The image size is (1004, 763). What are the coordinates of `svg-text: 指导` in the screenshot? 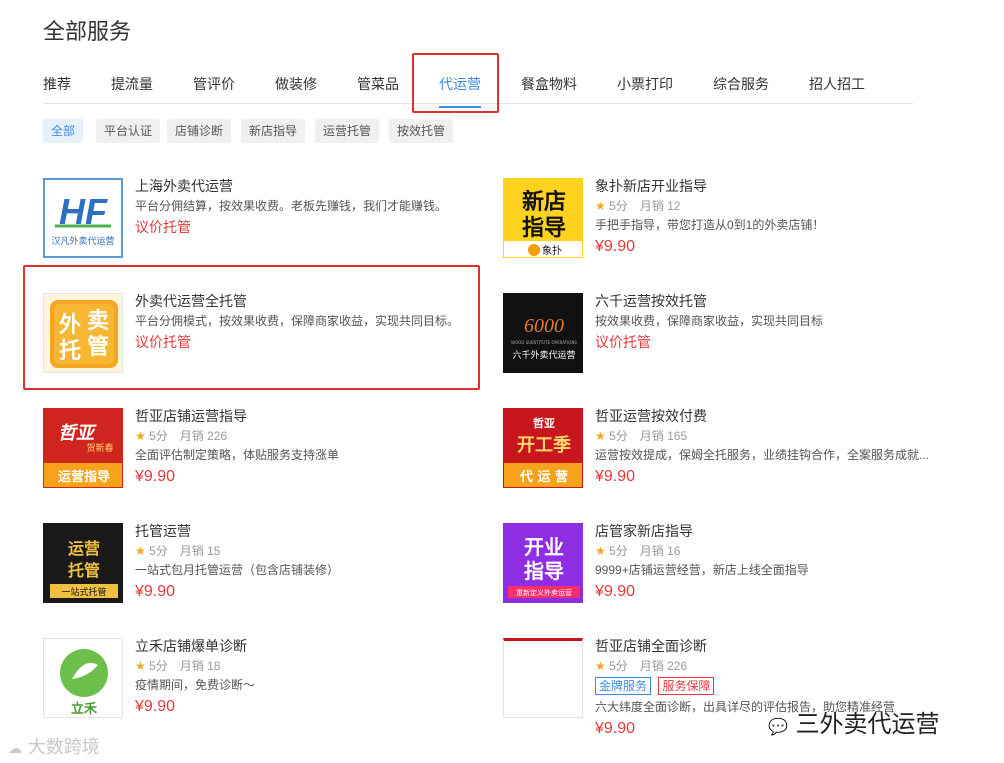 It's located at (544, 228).